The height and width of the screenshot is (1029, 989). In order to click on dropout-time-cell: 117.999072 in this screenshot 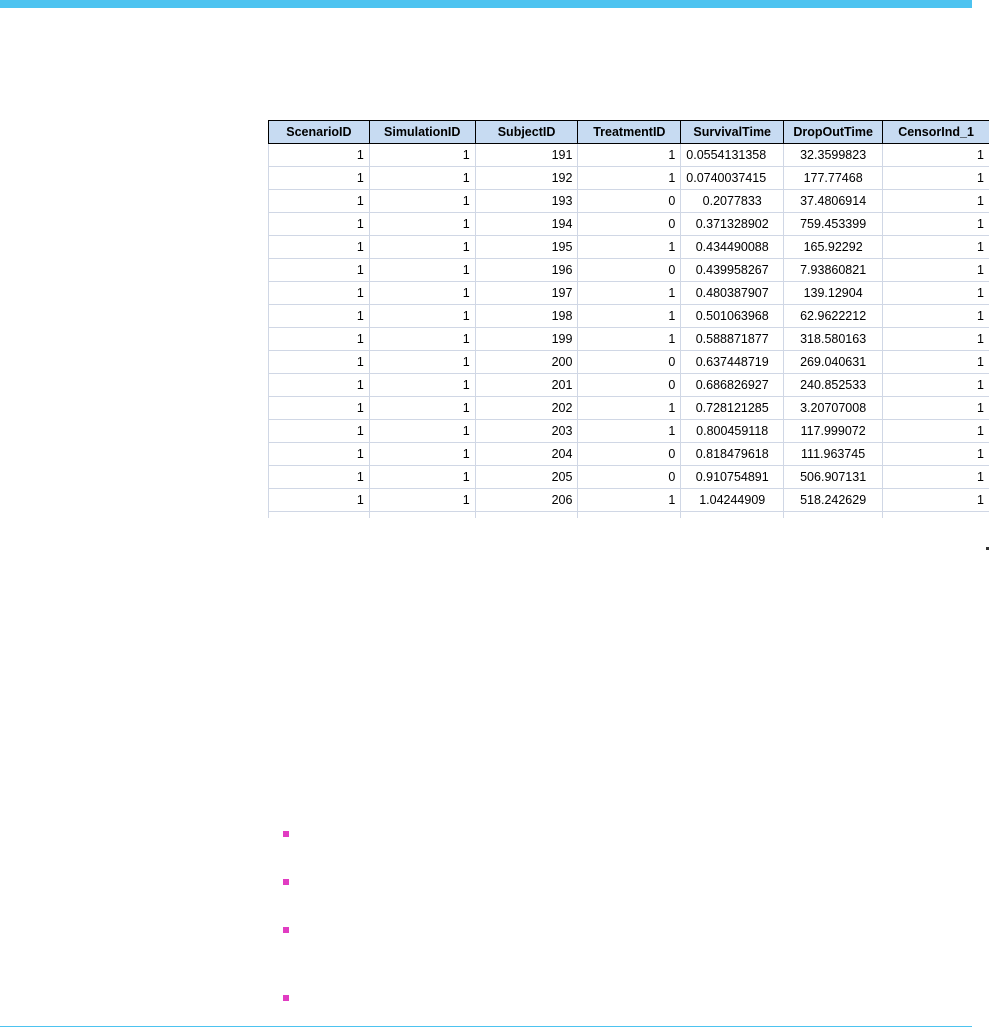, I will do `click(833, 431)`.